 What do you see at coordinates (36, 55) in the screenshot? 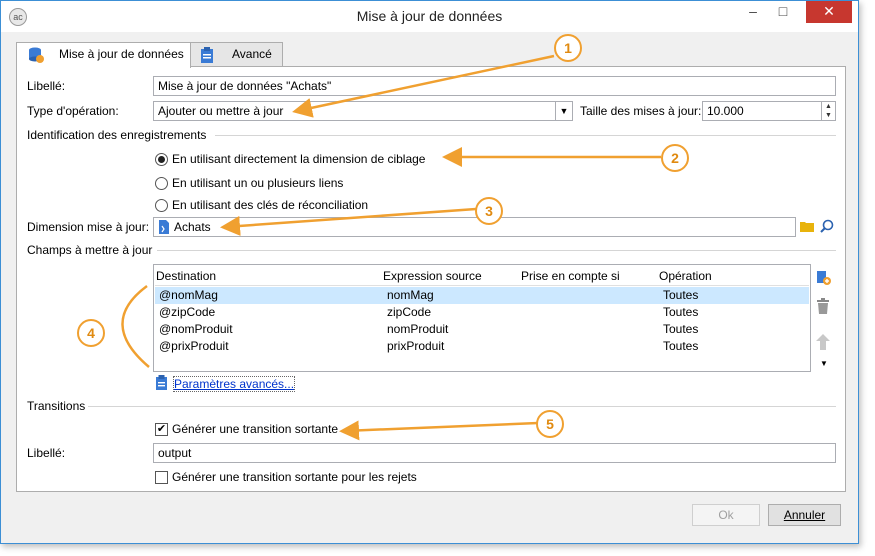
I see `database-update-icon` at bounding box center [36, 55].